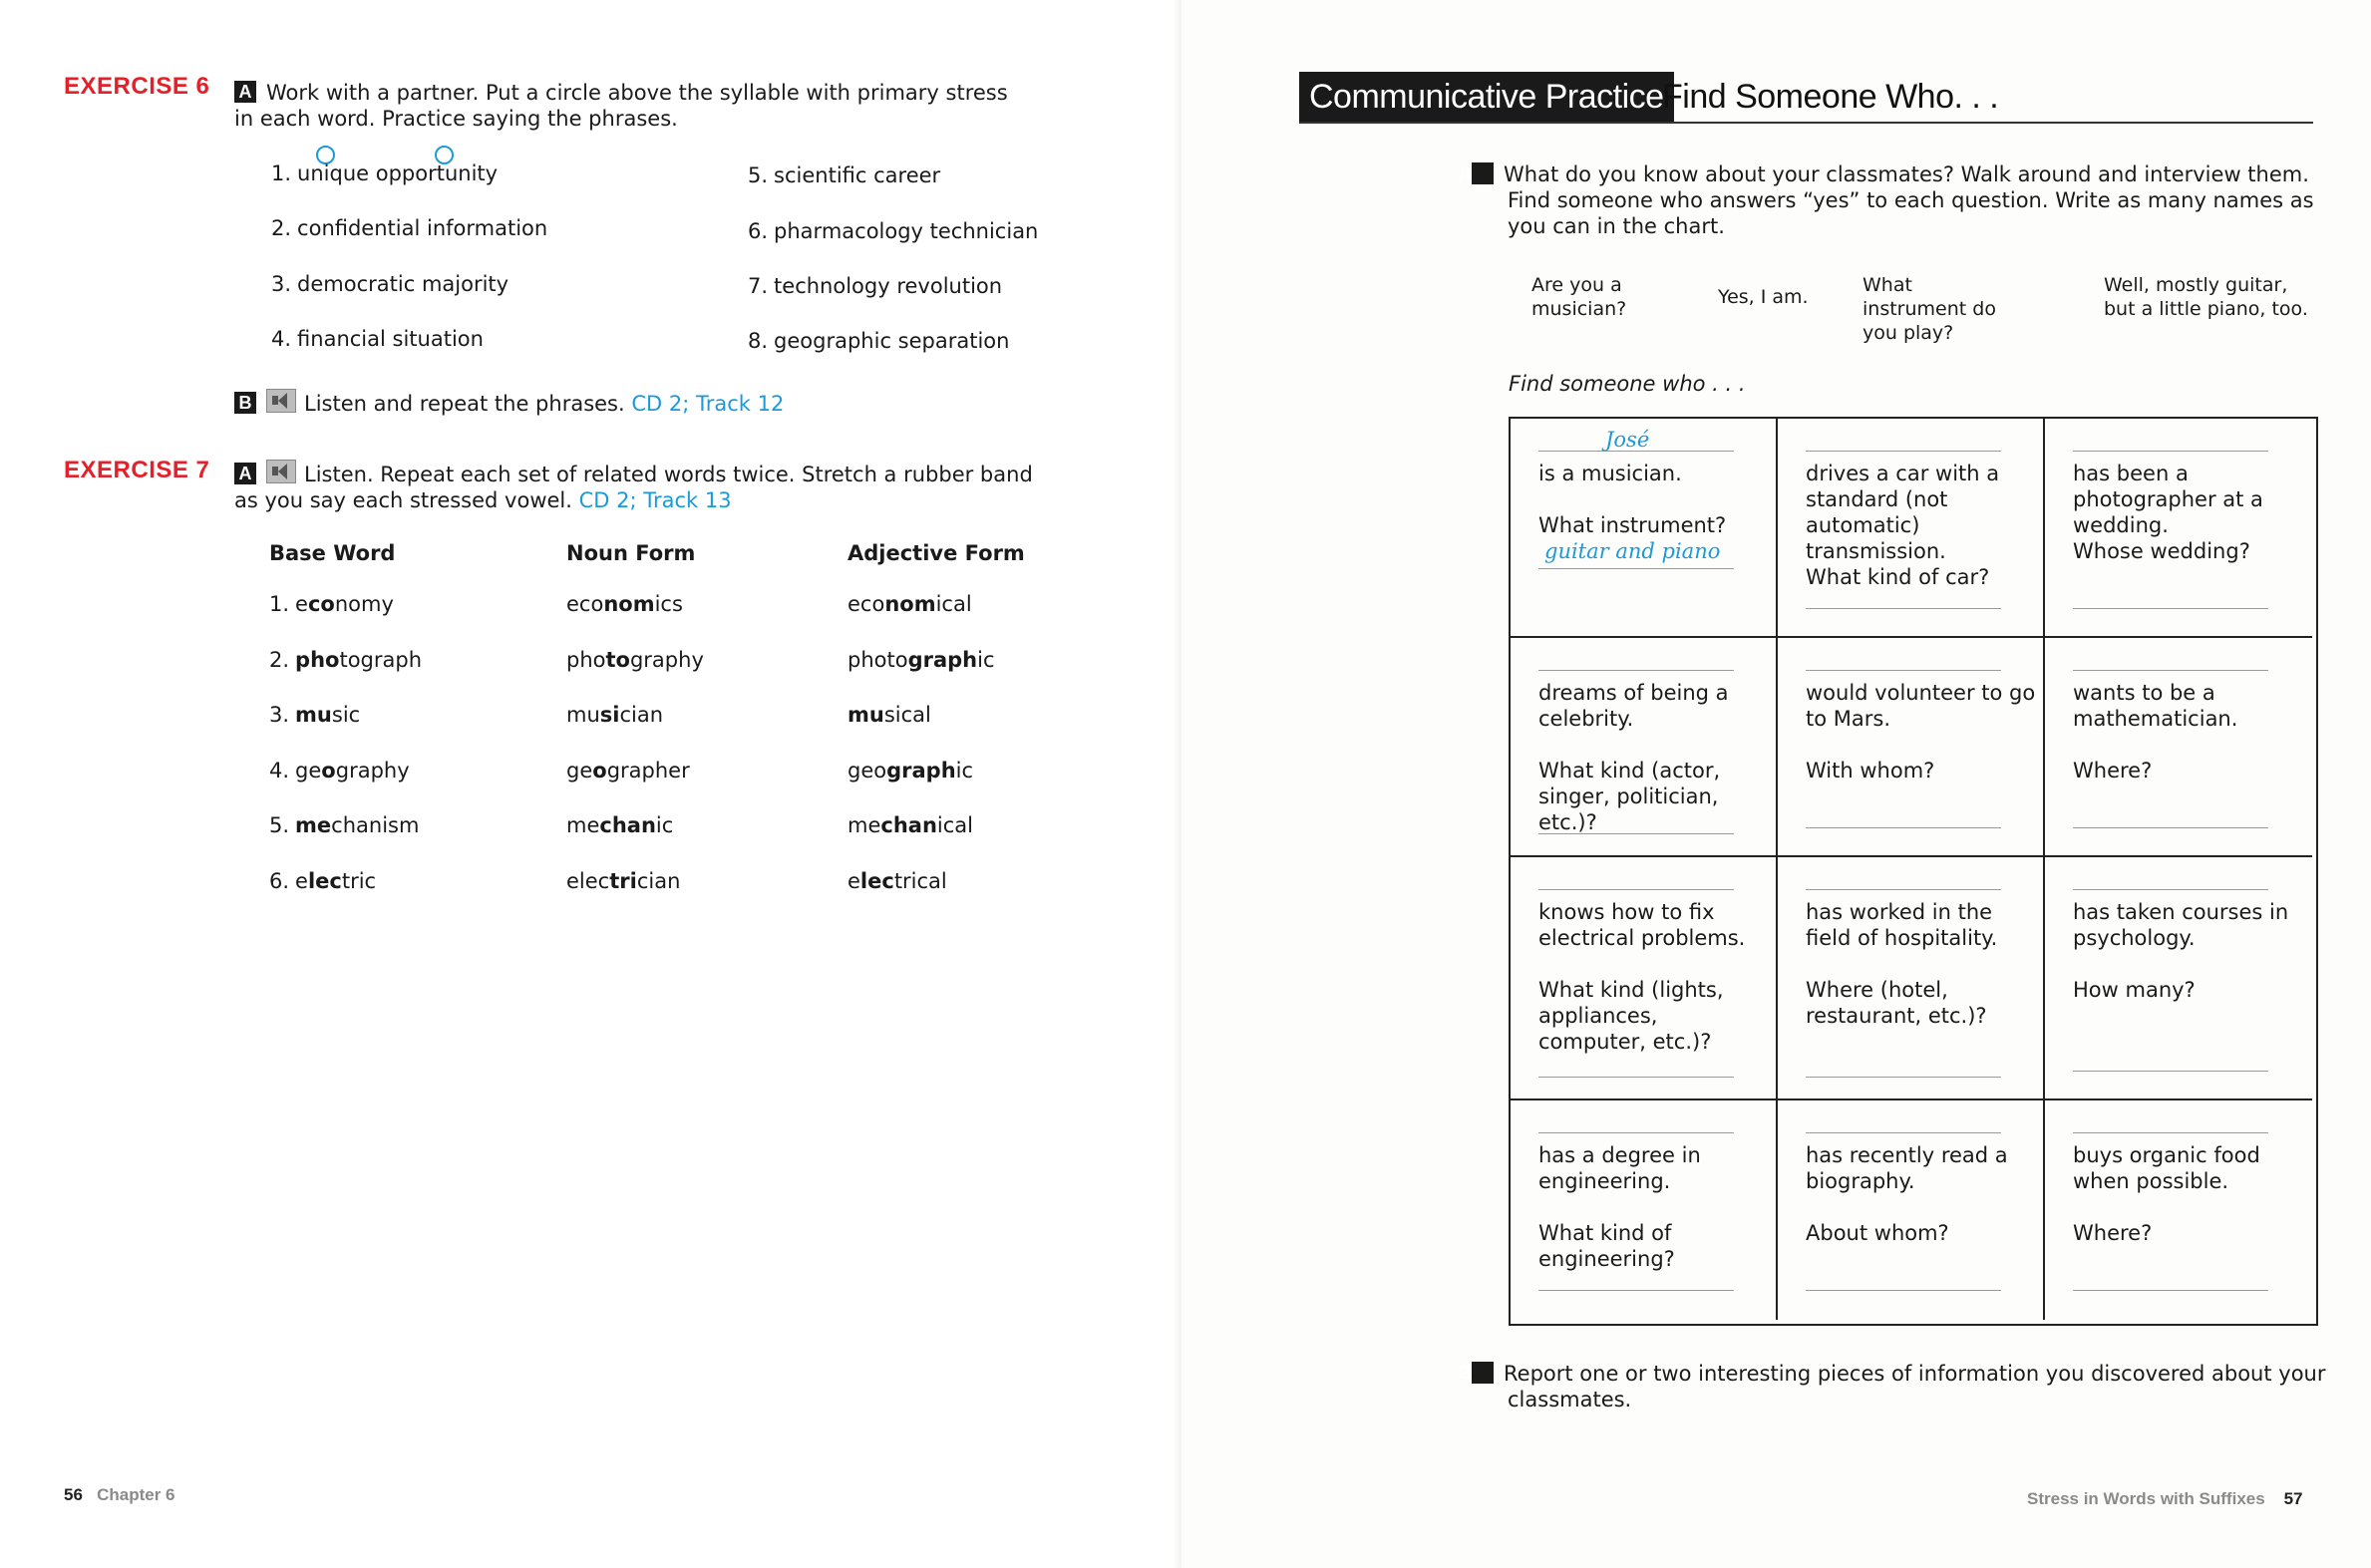 The height and width of the screenshot is (1568, 2371). What do you see at coordinates (1898, 577) in the screenshot?
I see `cell-question: What kind of car?` at bounding box center [1898, 577].